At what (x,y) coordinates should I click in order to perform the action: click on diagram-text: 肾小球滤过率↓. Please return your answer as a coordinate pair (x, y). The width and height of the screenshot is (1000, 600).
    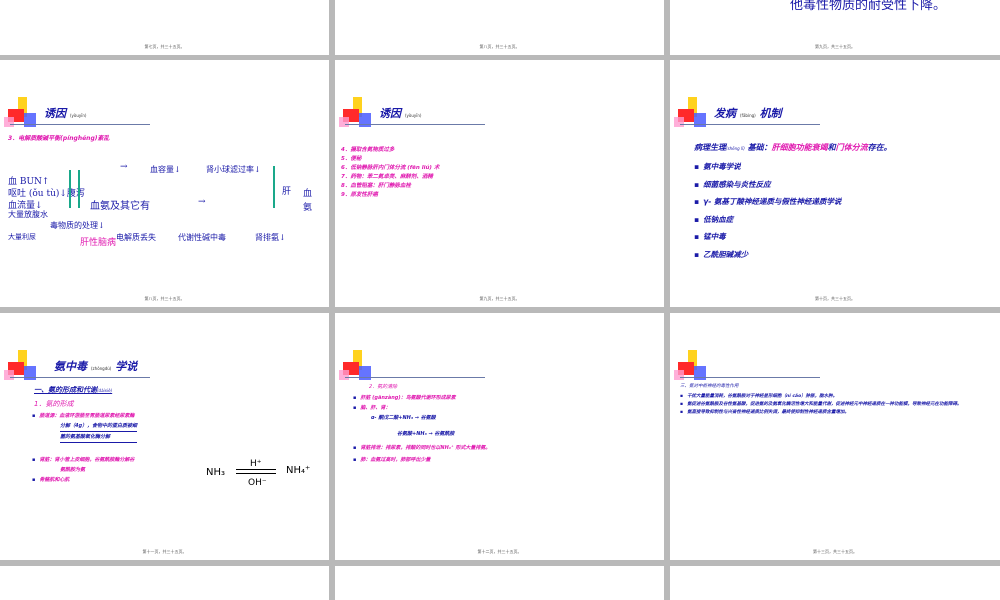
    Looking at the image, I should click on (233, 169).